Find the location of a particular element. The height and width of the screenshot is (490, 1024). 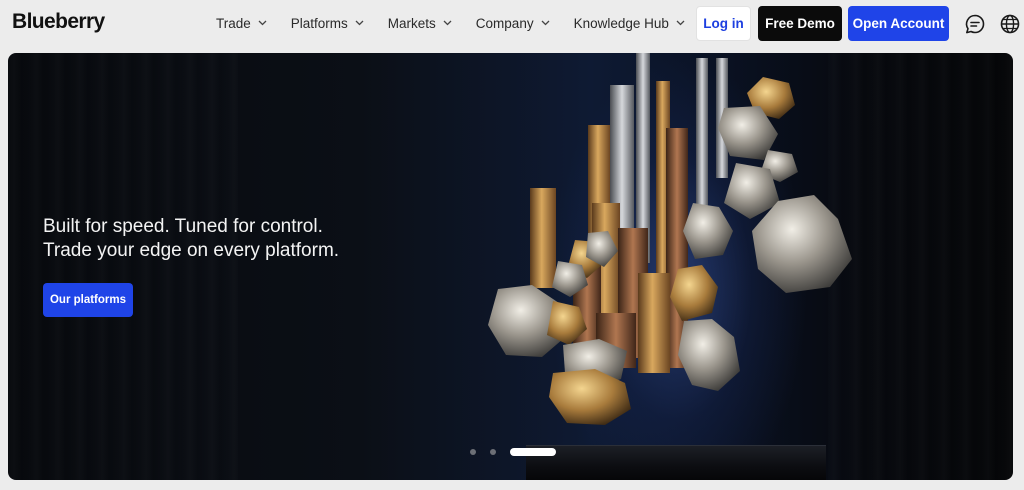

free-demo-button: Free Demo is located at coordinates (800, 23).